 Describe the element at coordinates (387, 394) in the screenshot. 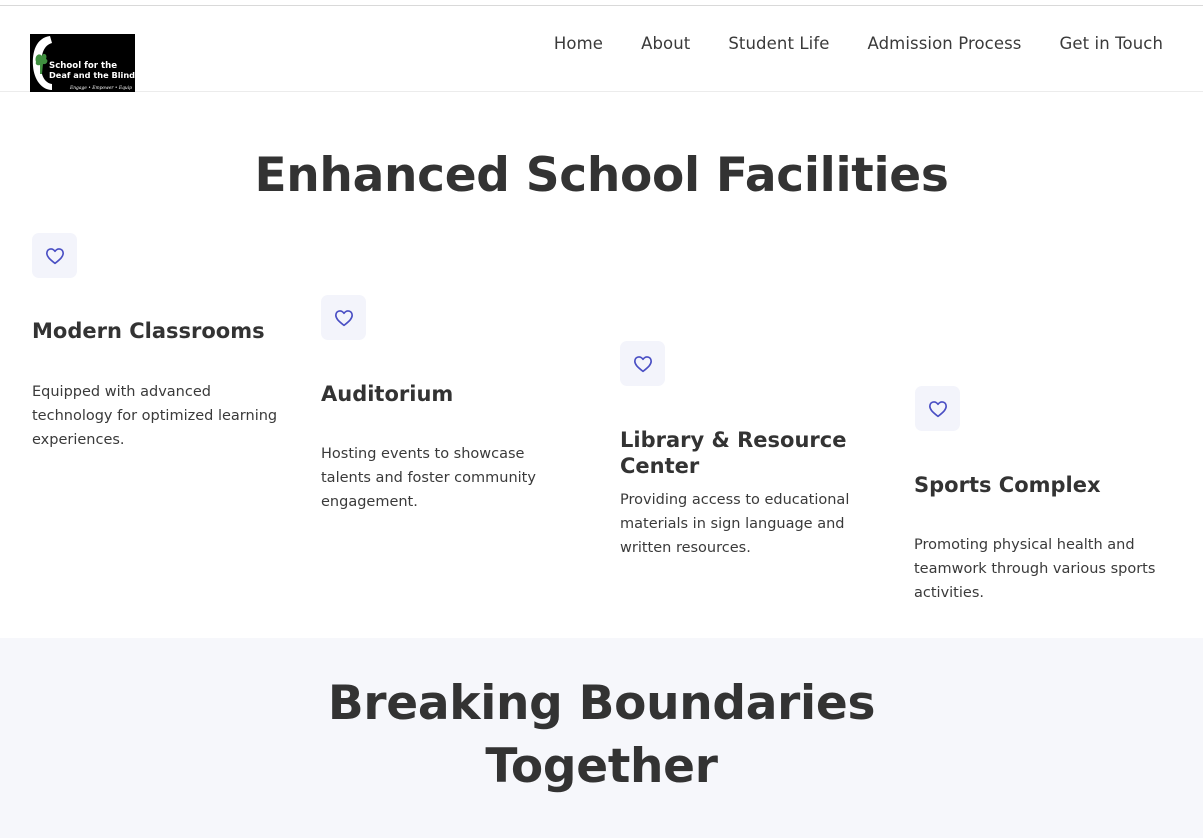

I see `facility-card-title: Auditorium` at that location.